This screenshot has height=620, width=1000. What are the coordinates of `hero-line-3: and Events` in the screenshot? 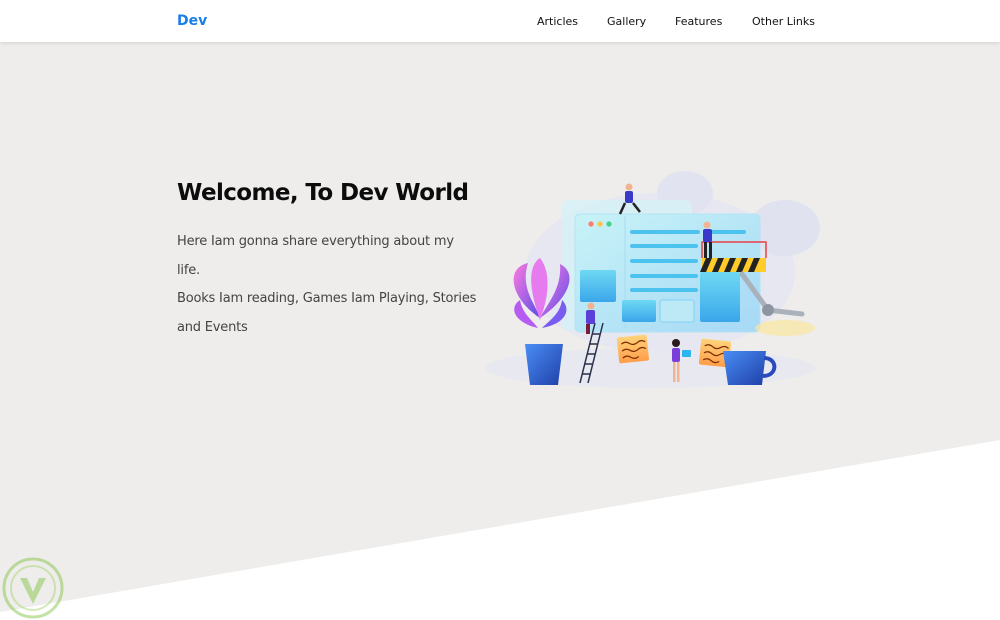 It's located at (212, 327).